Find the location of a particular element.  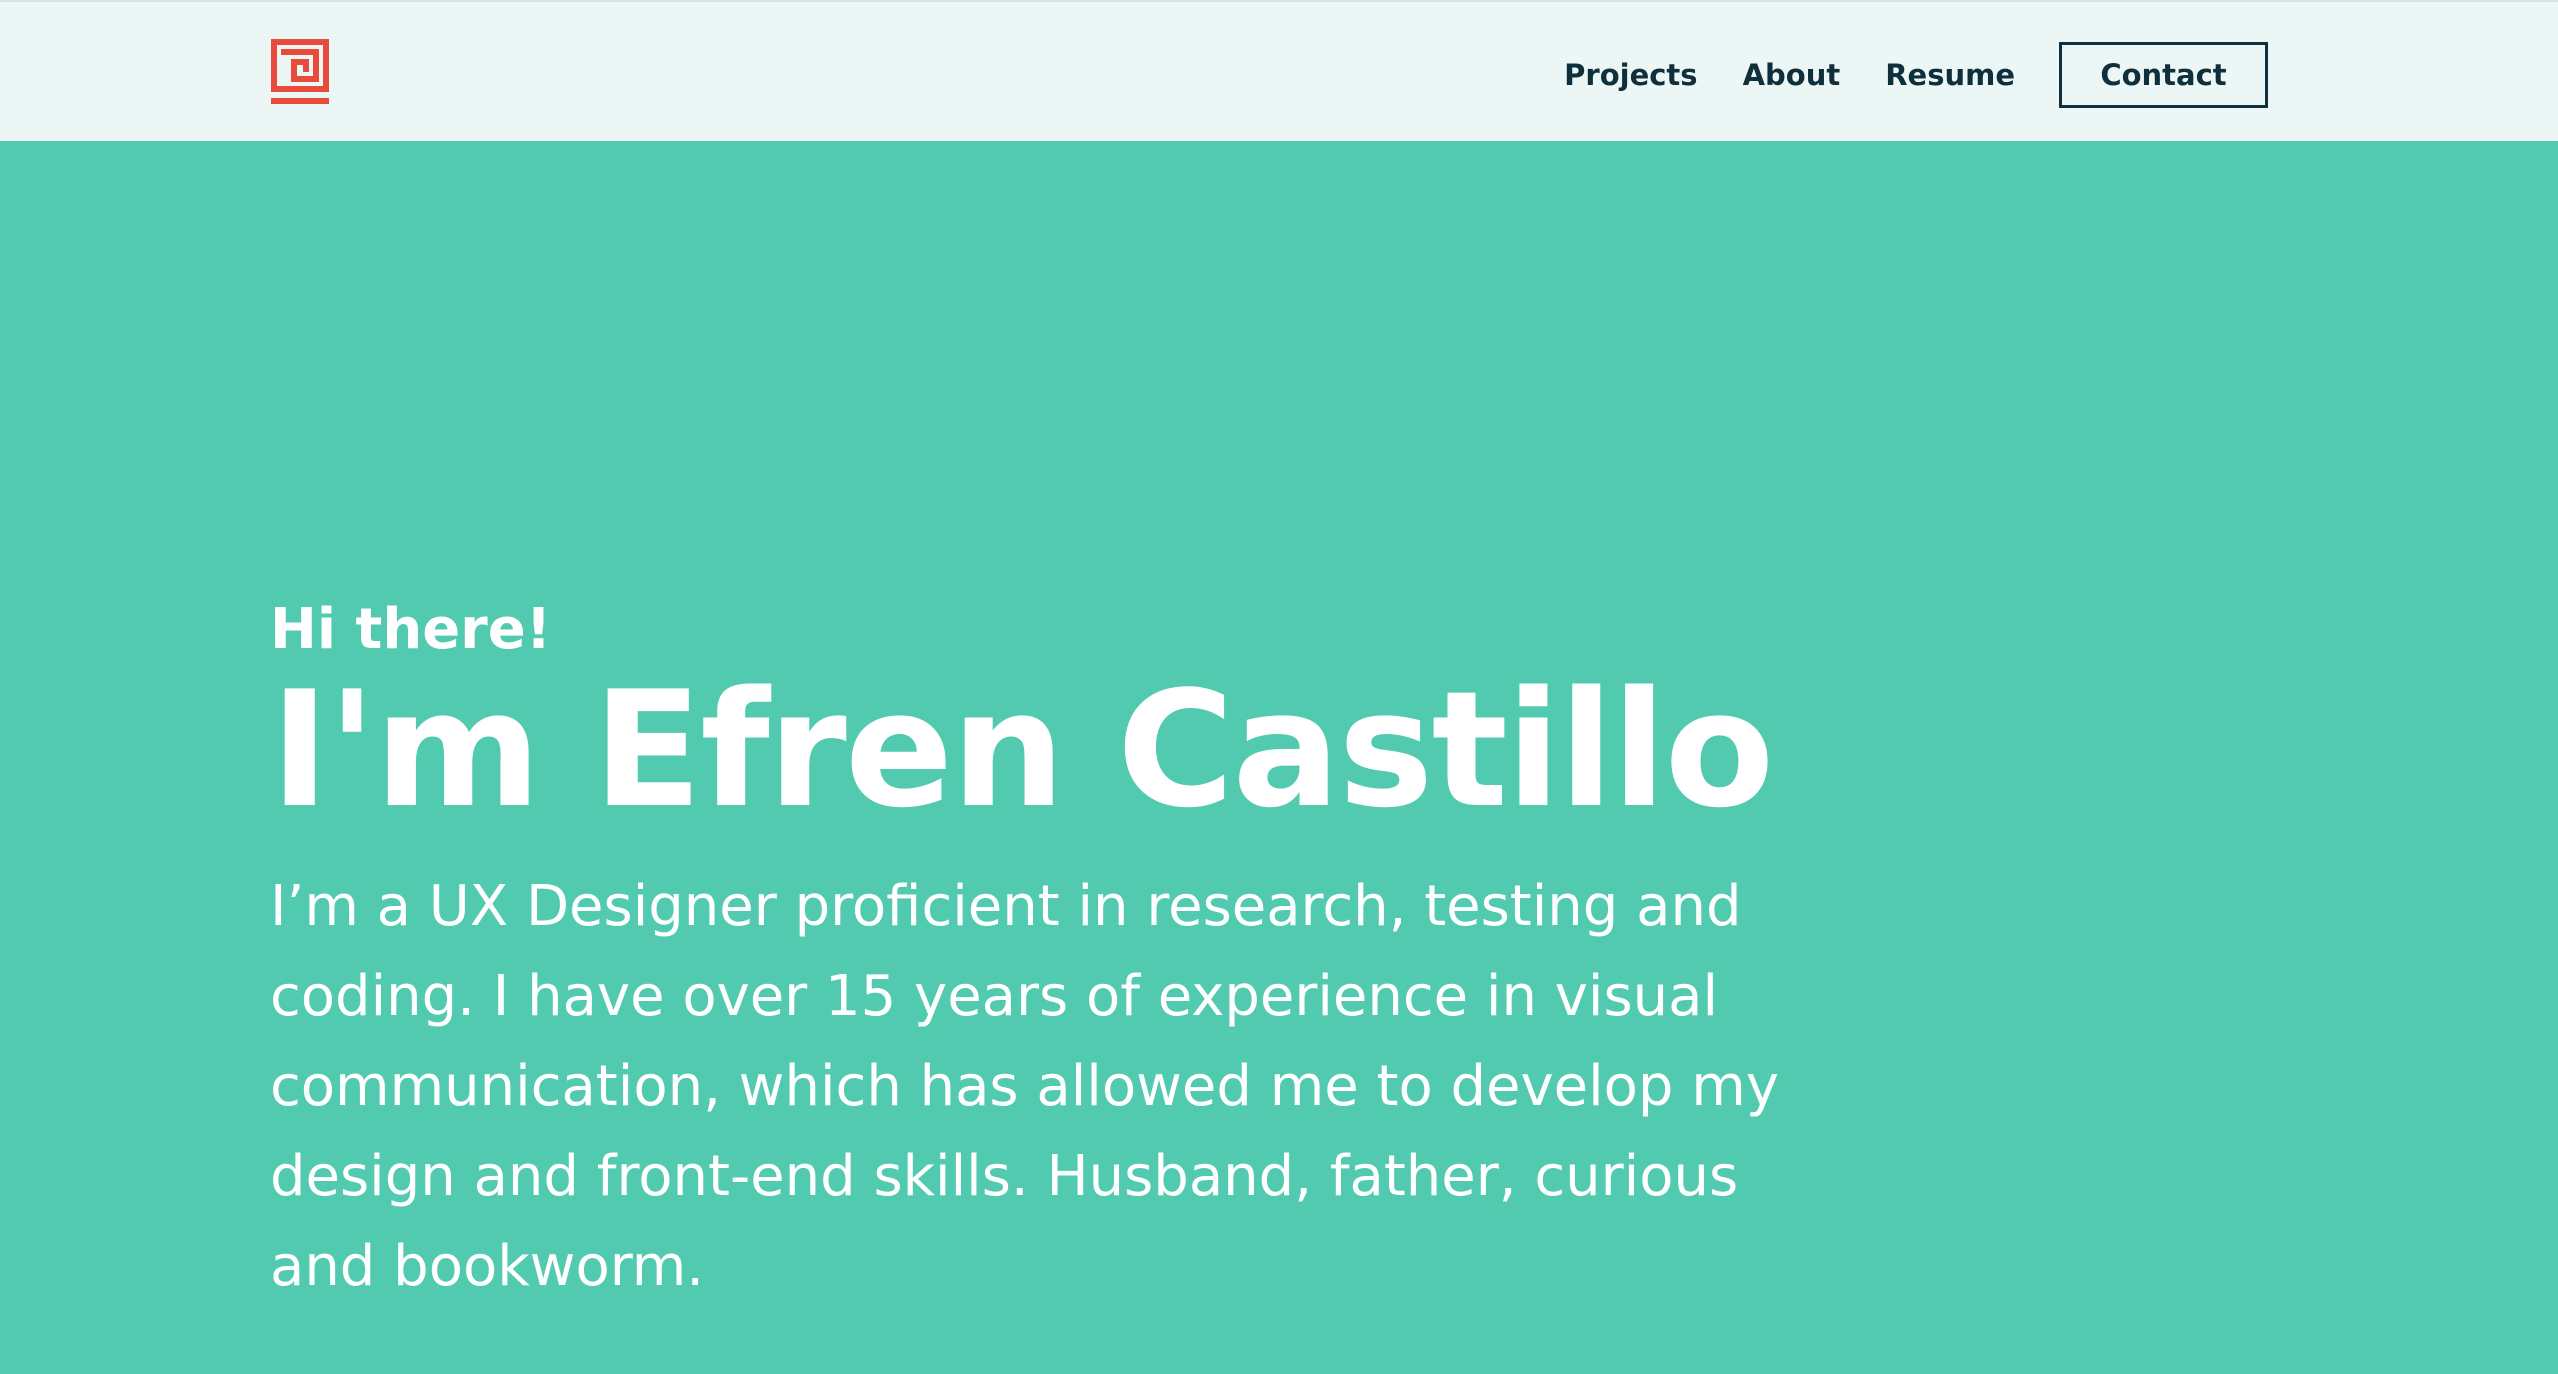

contact-button-label: Contact is located at coordinates (2163, 75).